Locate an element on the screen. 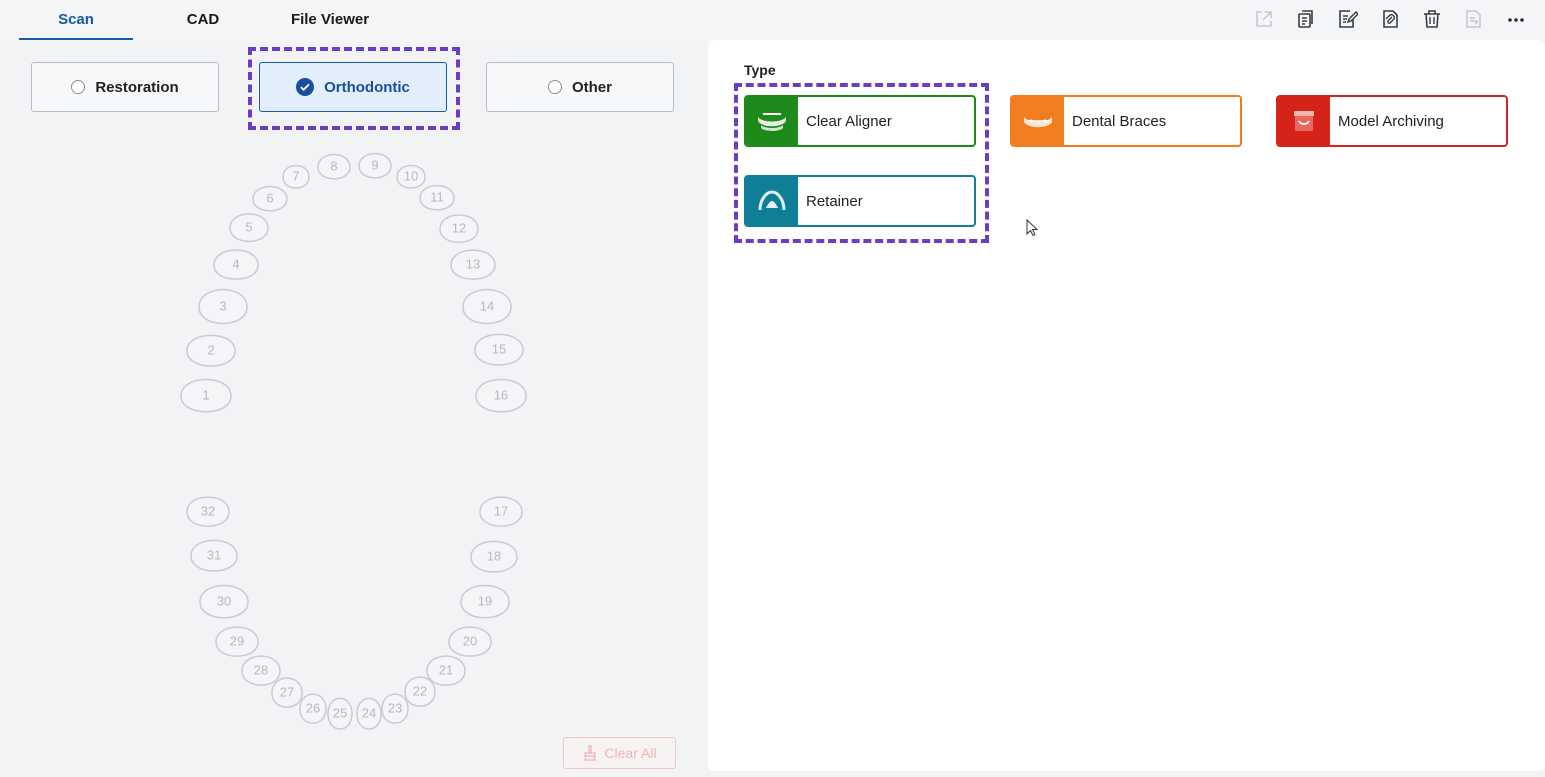  other-label: Other is located at coordinates (591, 87).